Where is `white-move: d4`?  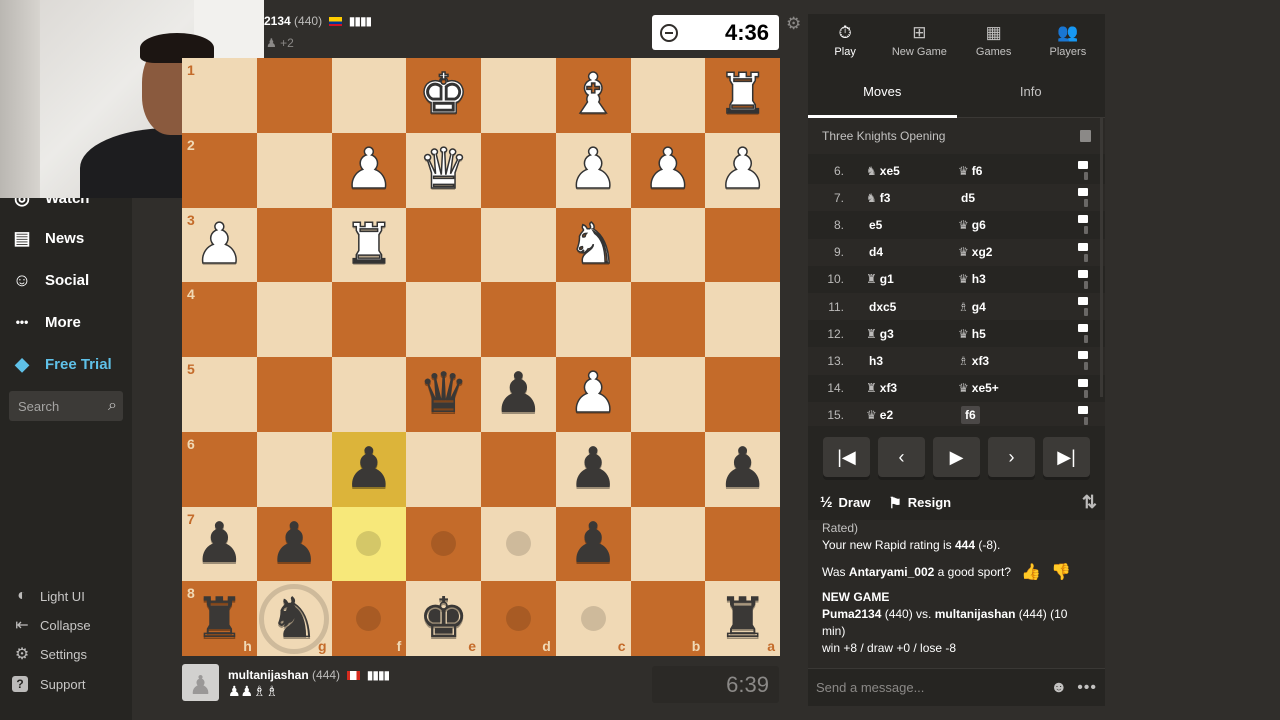 white-move: d4 is located at coordinates (912, 252).